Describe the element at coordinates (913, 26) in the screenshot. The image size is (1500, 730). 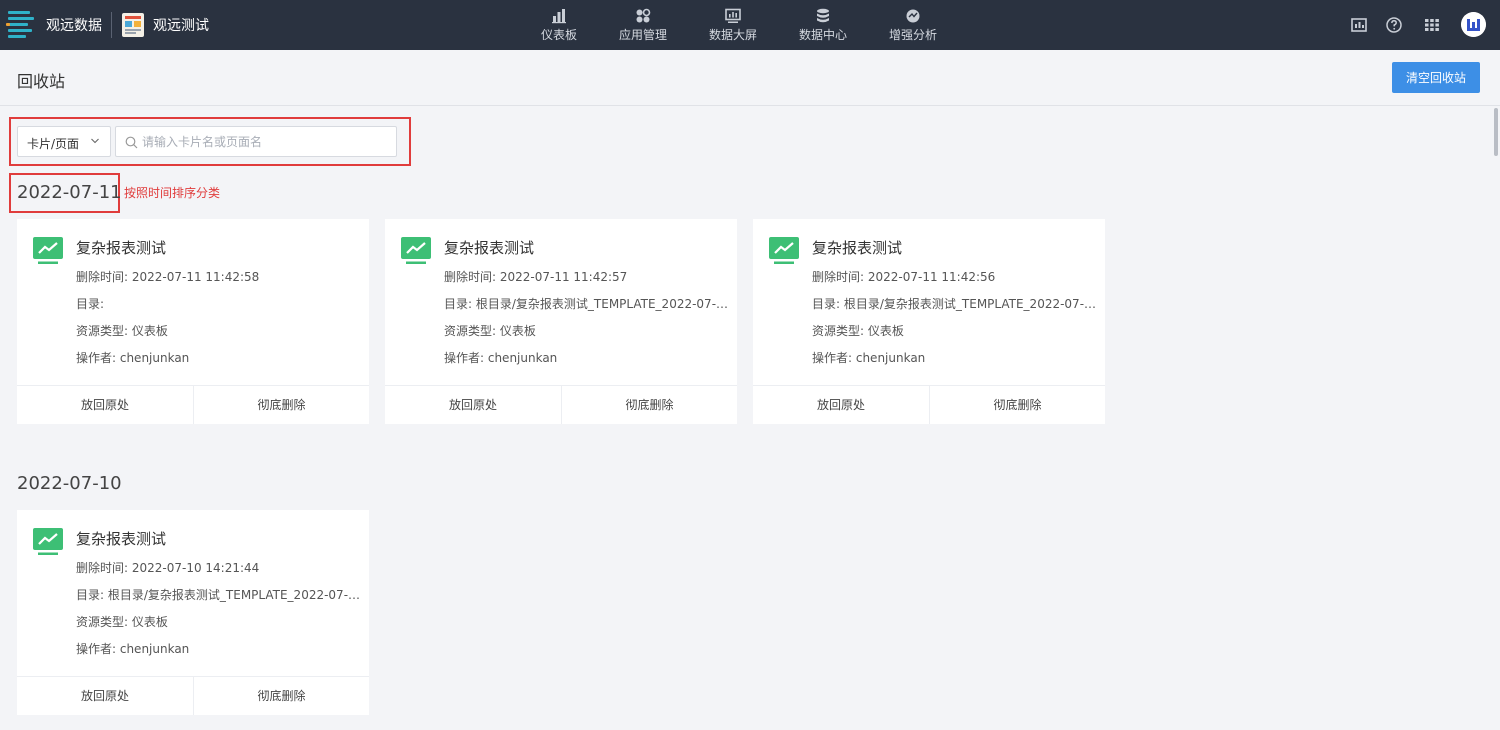
I see `nav-enhanced-analysis: 增强分析` at that location.